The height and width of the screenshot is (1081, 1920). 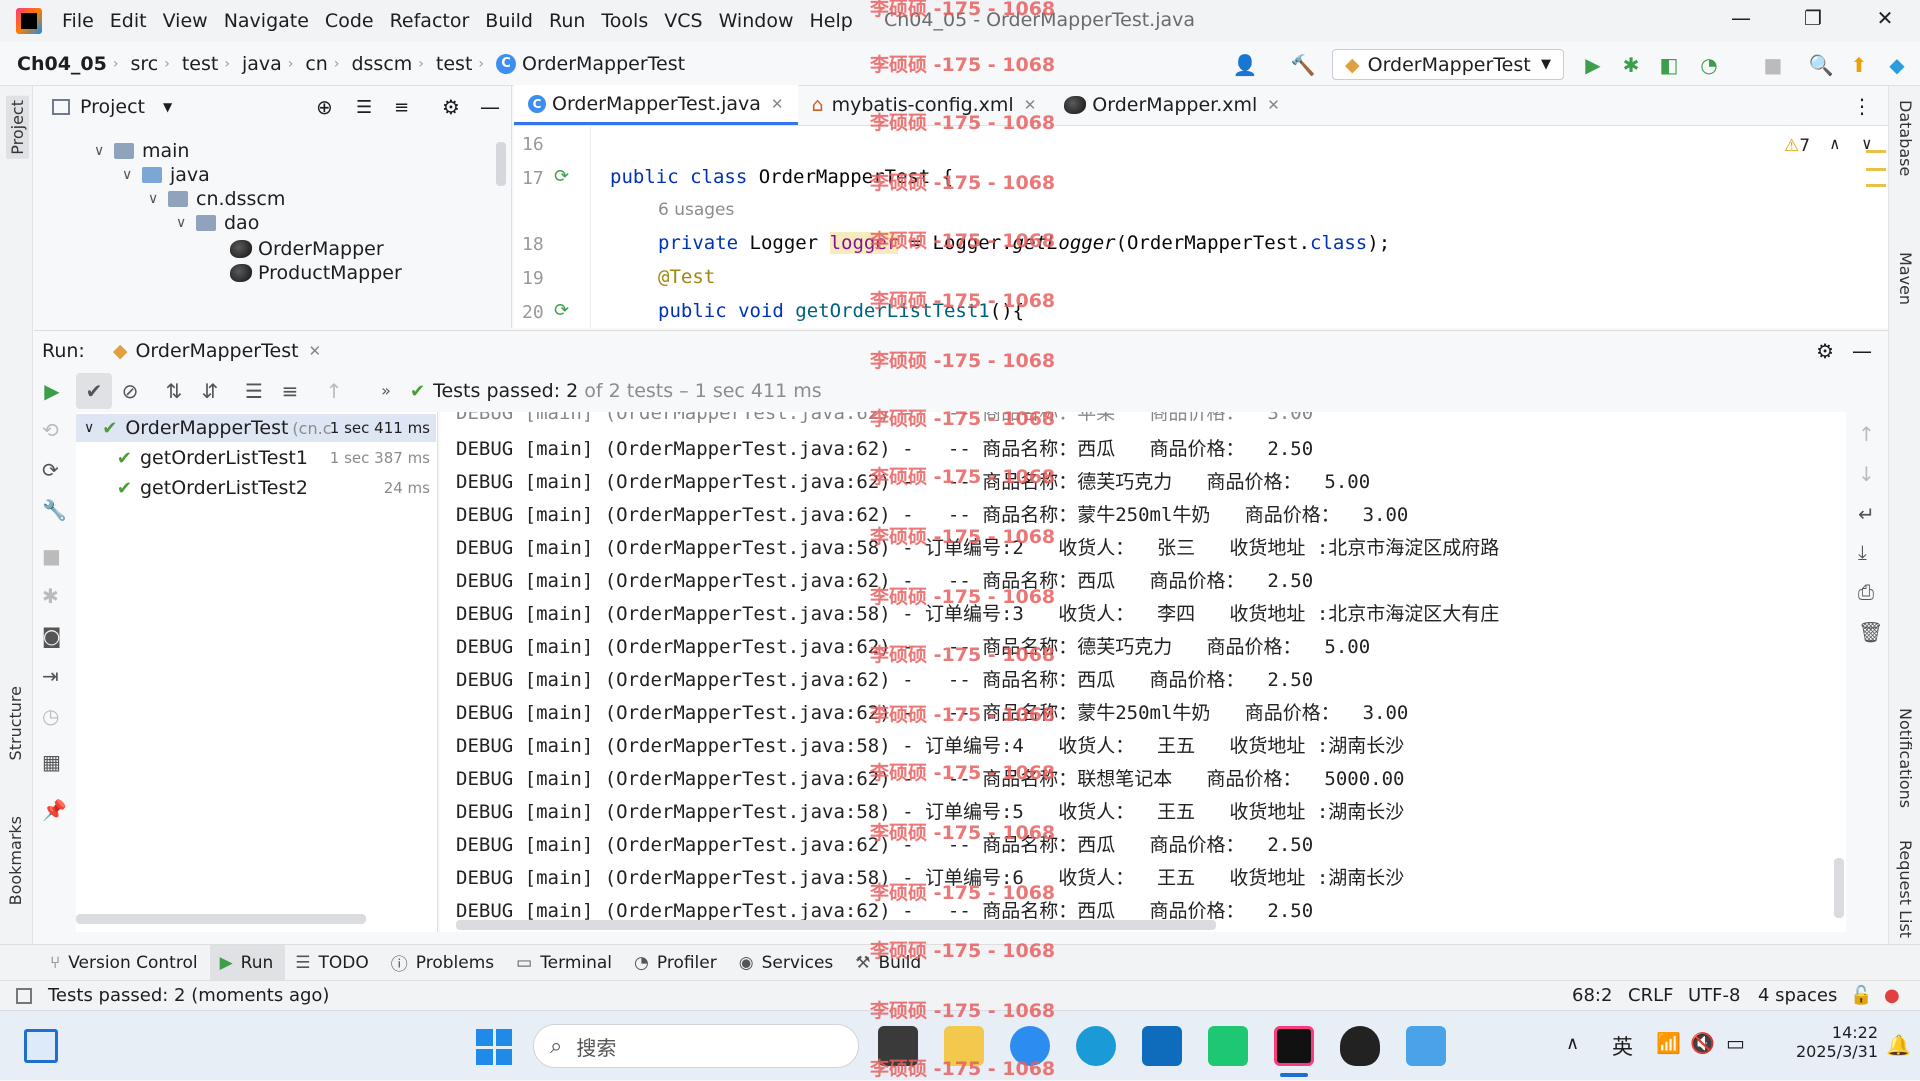 I want to click on tab-terminal: ▭ Terminal, so click(x=565, y=963).